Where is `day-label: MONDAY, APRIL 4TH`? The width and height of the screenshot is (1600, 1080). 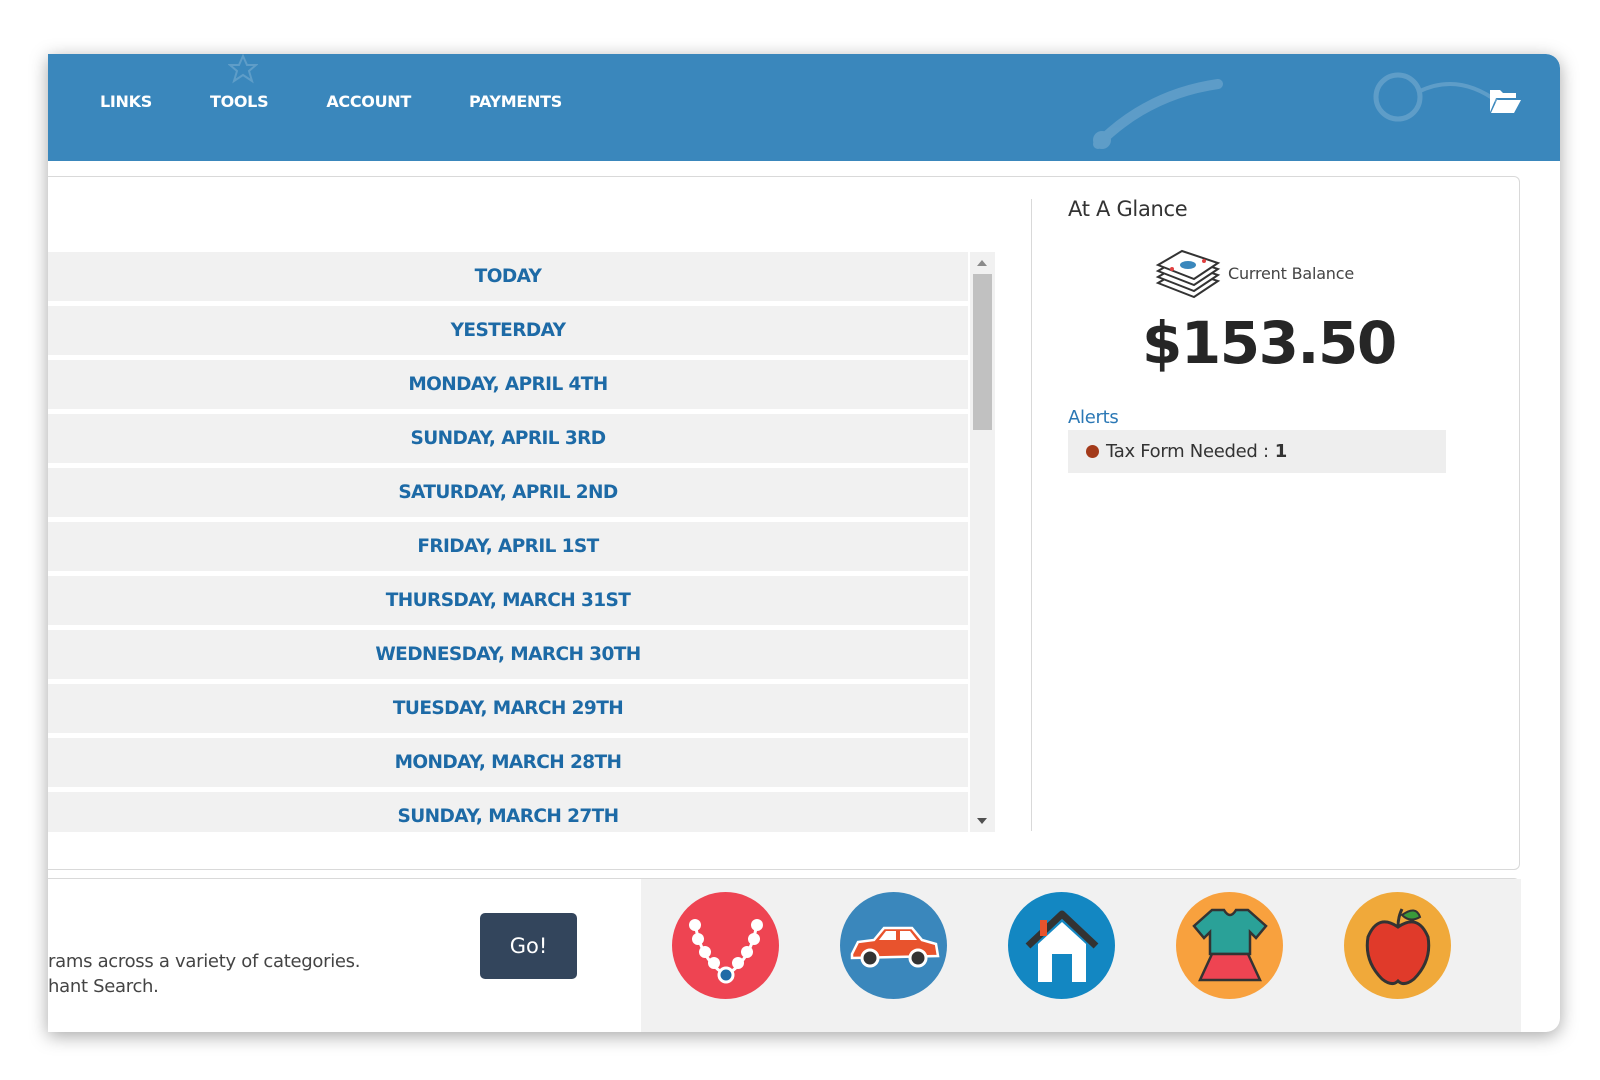
day-label: MONDAY, APRIL 4TH is located at coordinates (508, 384).